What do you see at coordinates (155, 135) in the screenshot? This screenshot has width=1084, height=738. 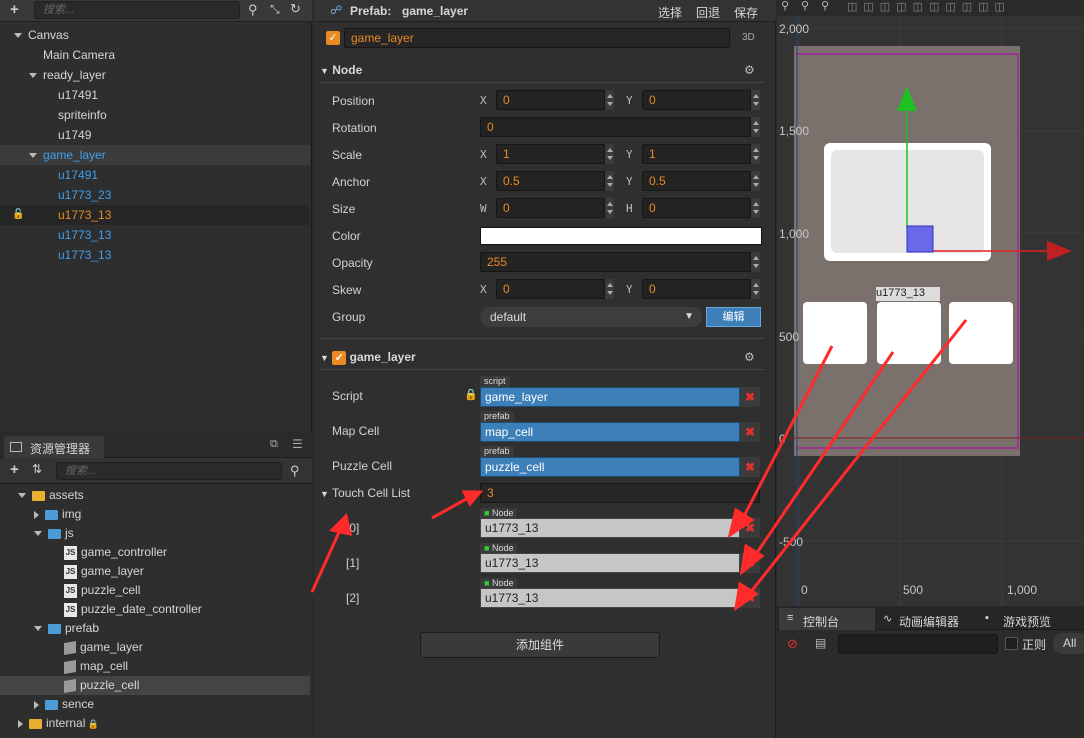 I see `tree-node: u1749` at bounding box center [155, 135].